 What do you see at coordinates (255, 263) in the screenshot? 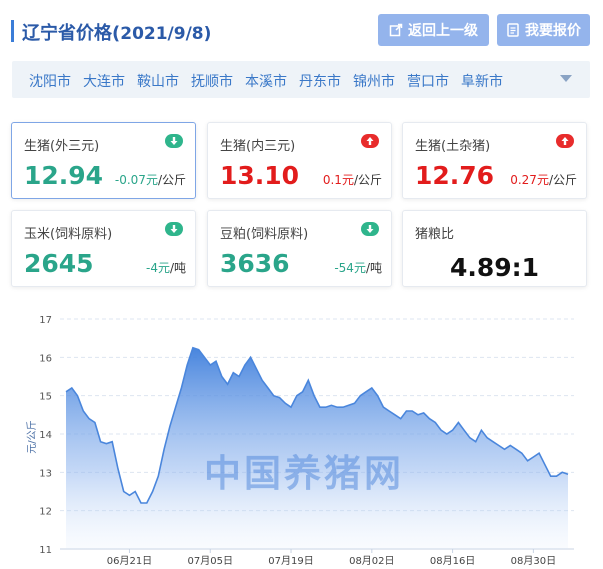
I see `card-value: 3636` at bounding box center [255, 263].